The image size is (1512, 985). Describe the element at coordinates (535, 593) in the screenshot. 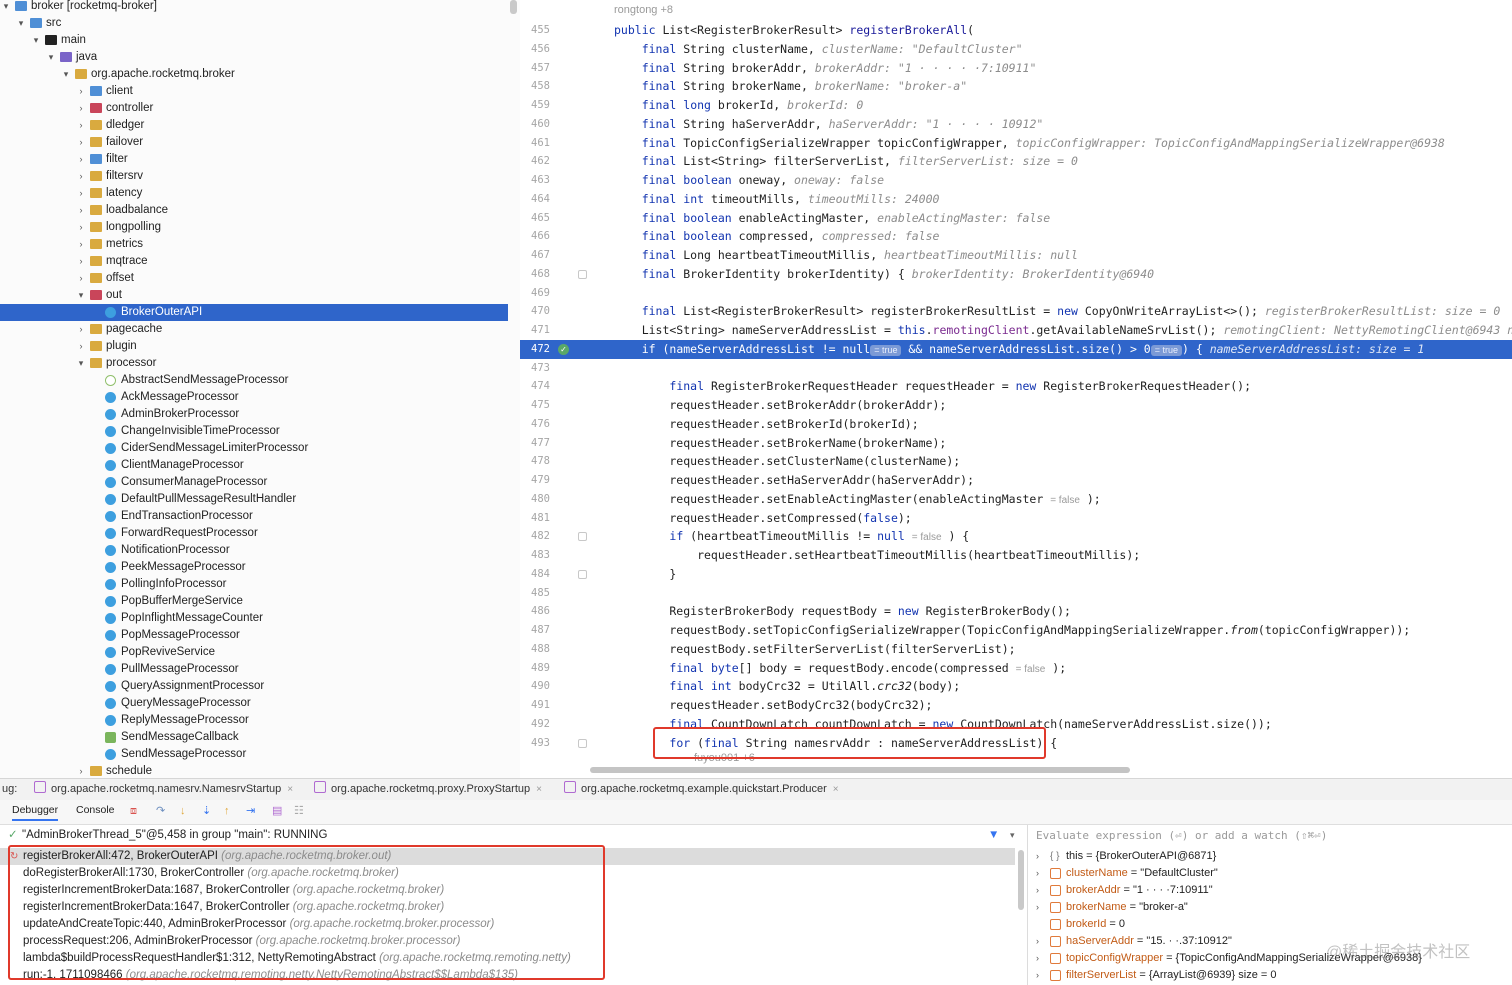

I see `line-number: 485` at that location.